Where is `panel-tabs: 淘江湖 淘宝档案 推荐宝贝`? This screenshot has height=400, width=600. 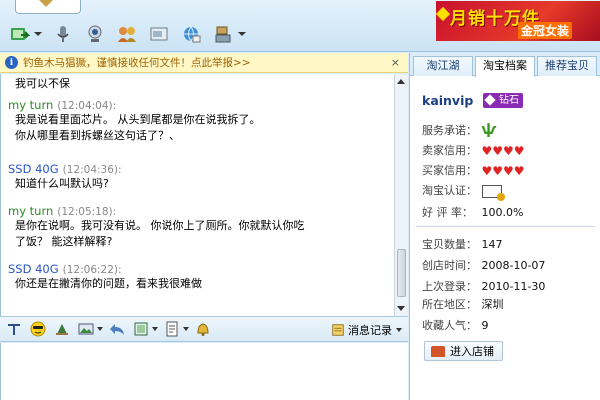 panel-tabs: 淘江湖 淘宝档案 推荐宝贝 is located at coordinates (505, 65).